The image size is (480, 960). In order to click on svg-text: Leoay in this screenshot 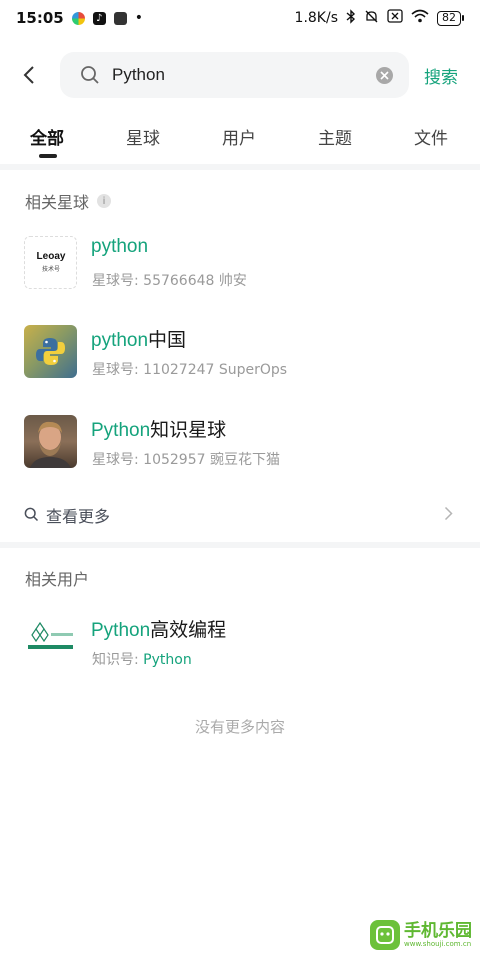, I will do `click(51, 256)`.